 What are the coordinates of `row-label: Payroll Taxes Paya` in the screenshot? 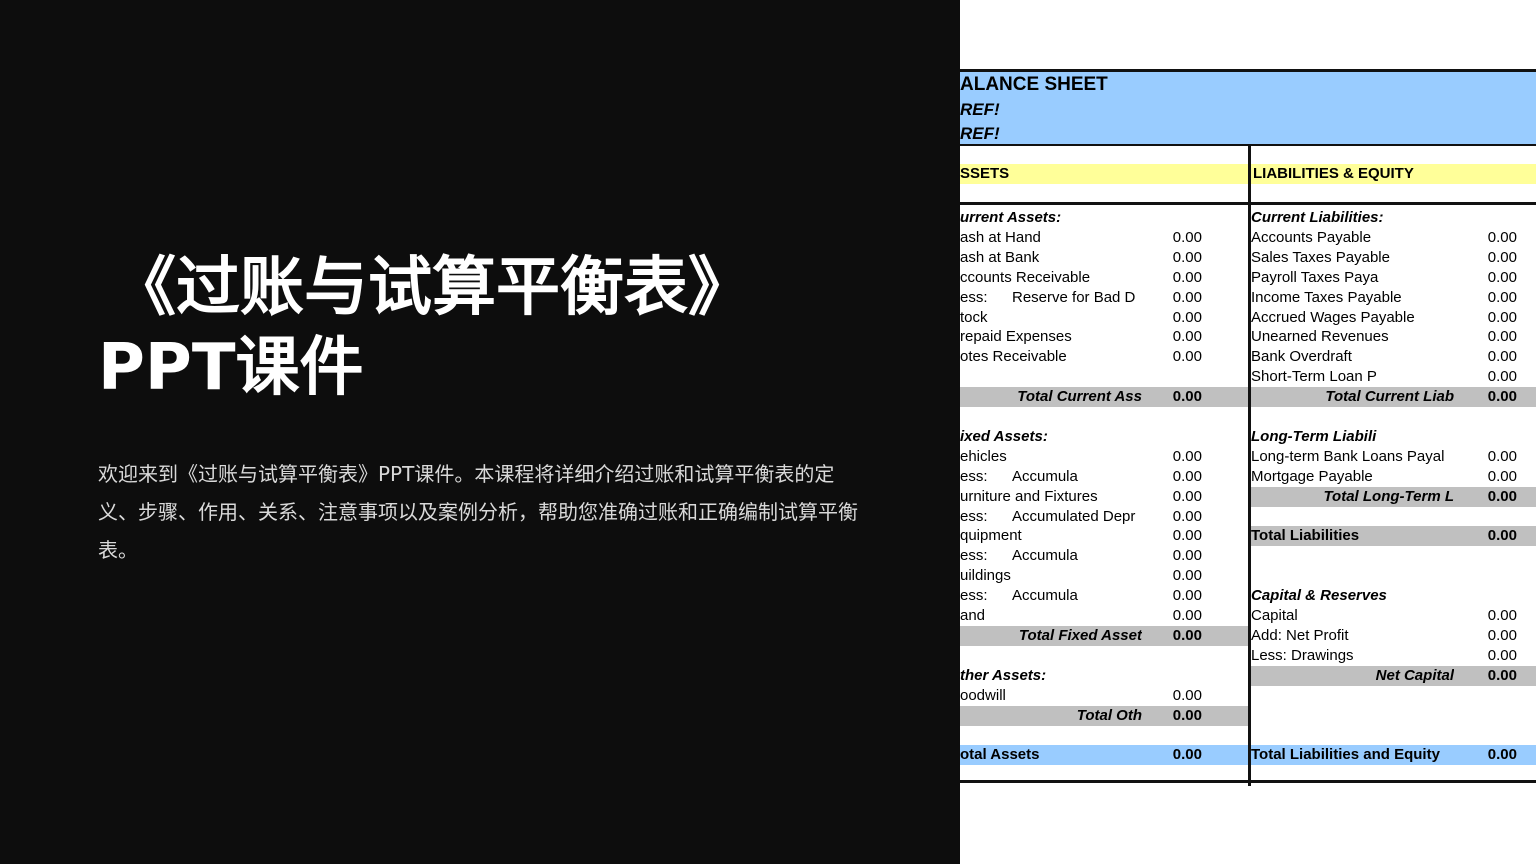 It's located at (1315, 277).